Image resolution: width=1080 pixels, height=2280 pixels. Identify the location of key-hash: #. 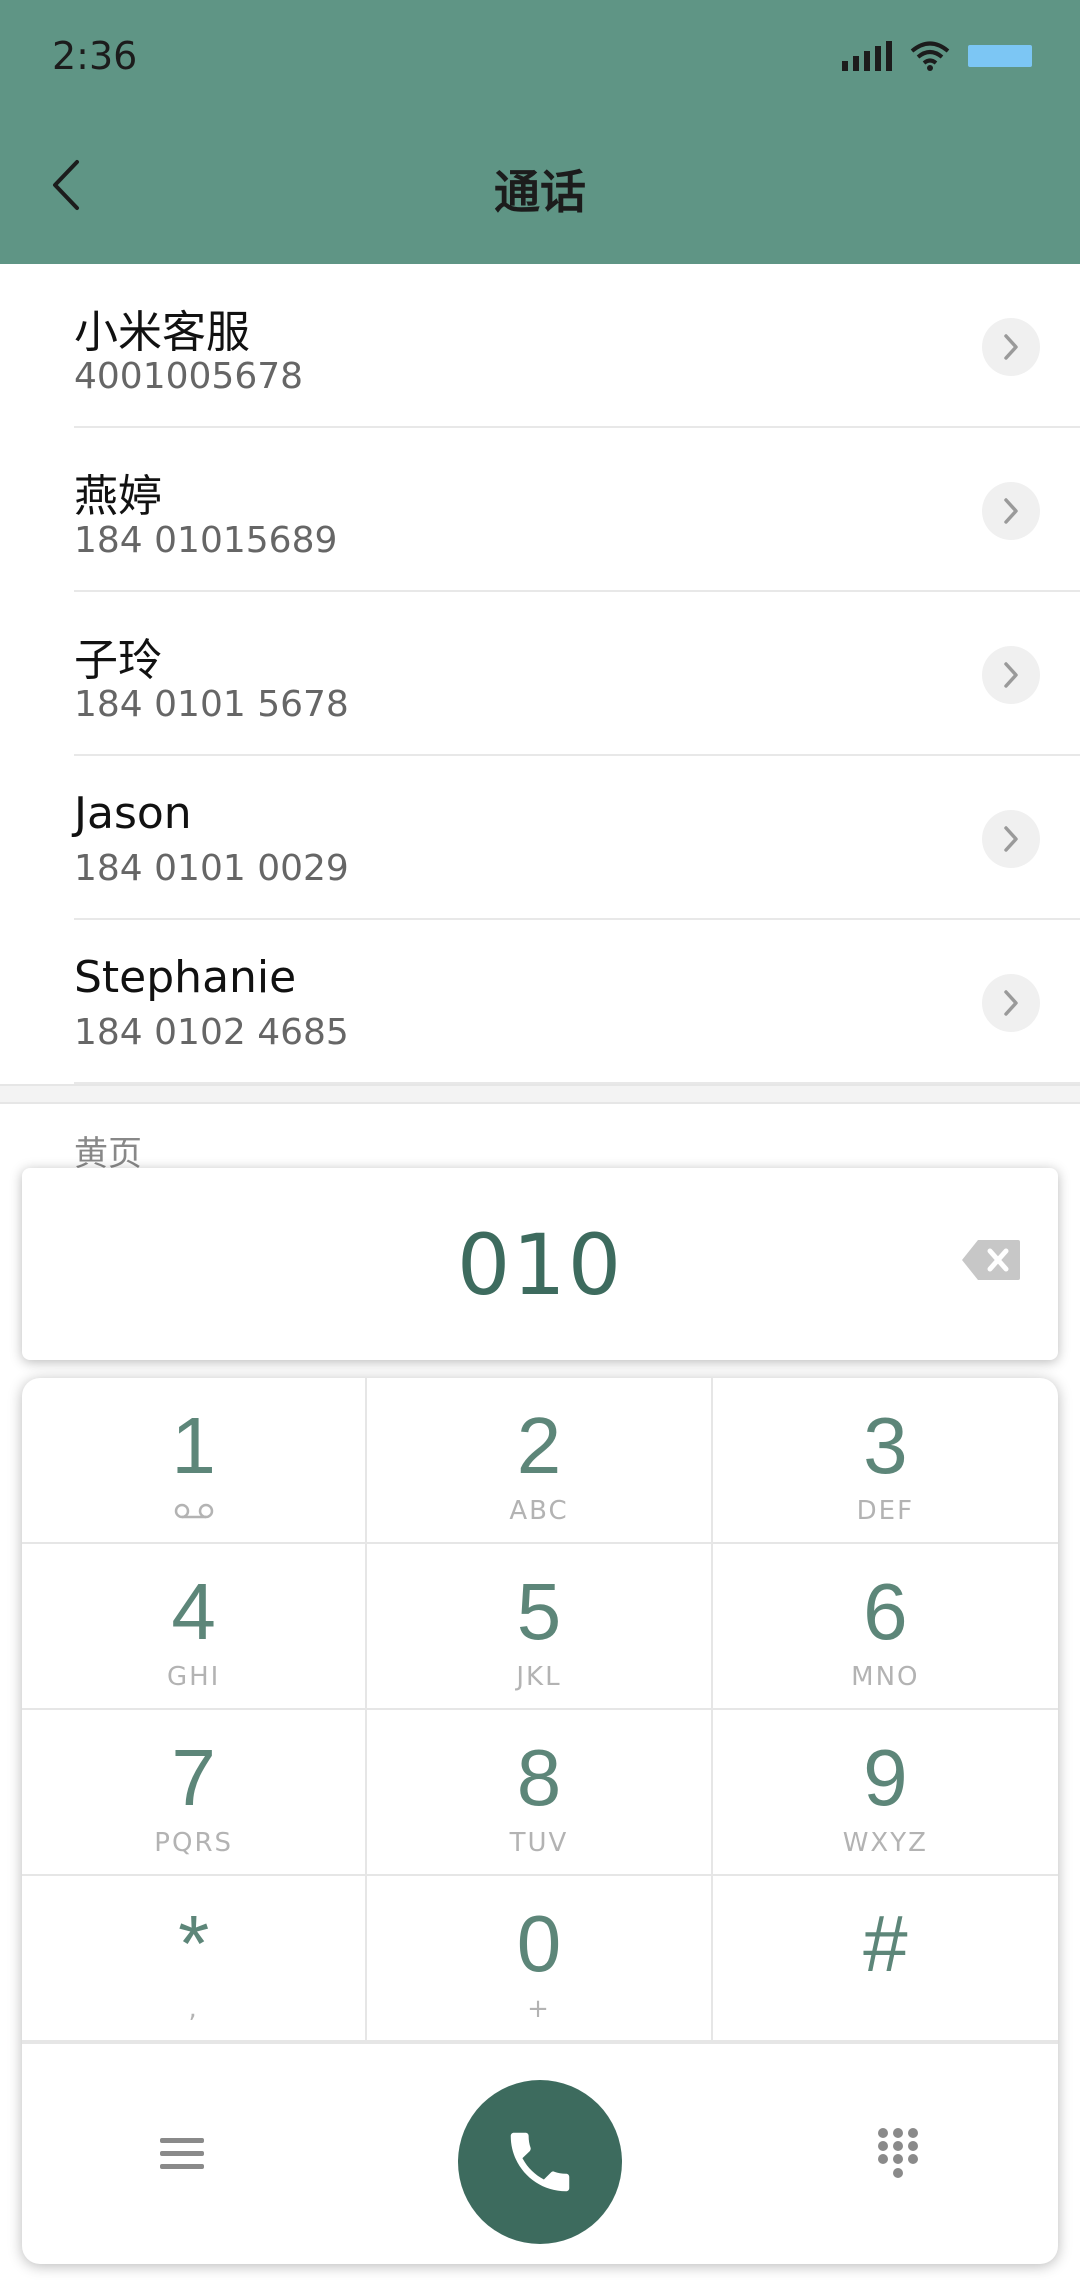
(885, 1959).